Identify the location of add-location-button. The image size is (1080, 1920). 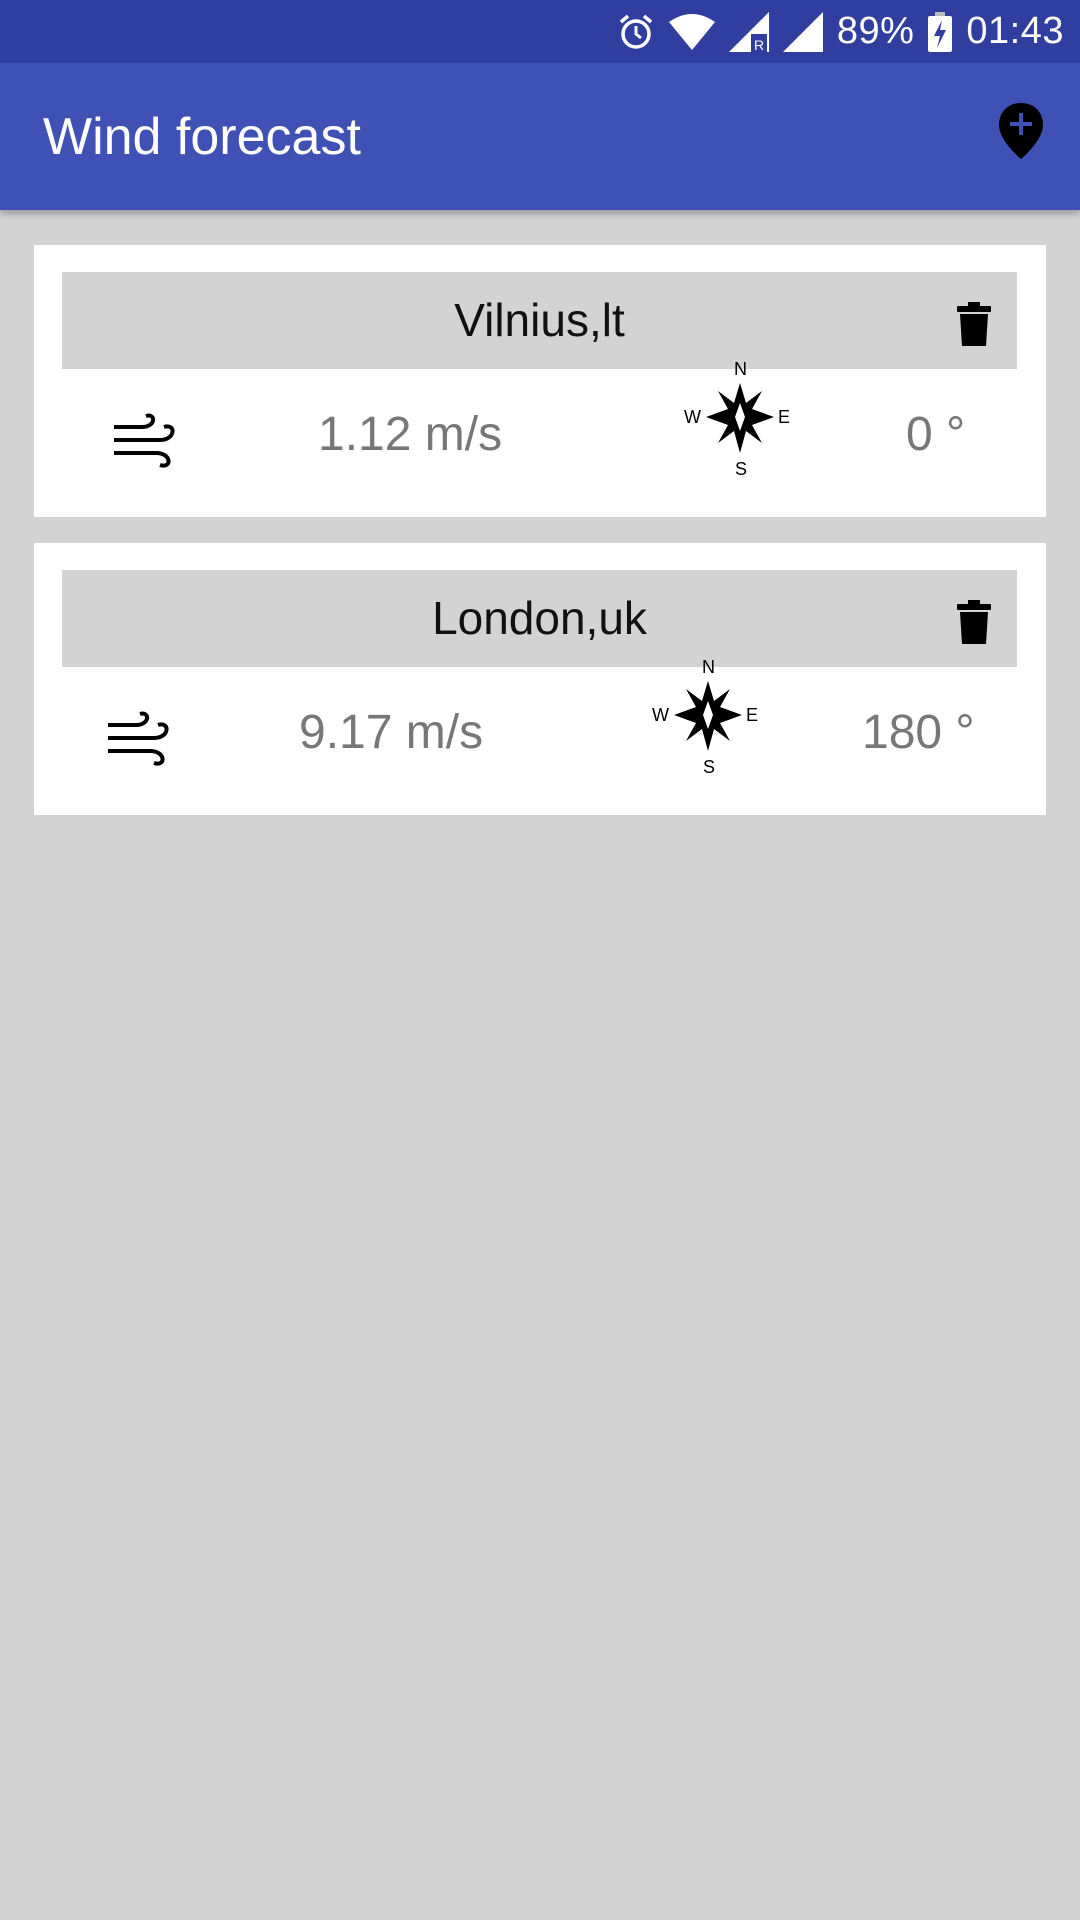
(1021, 131).